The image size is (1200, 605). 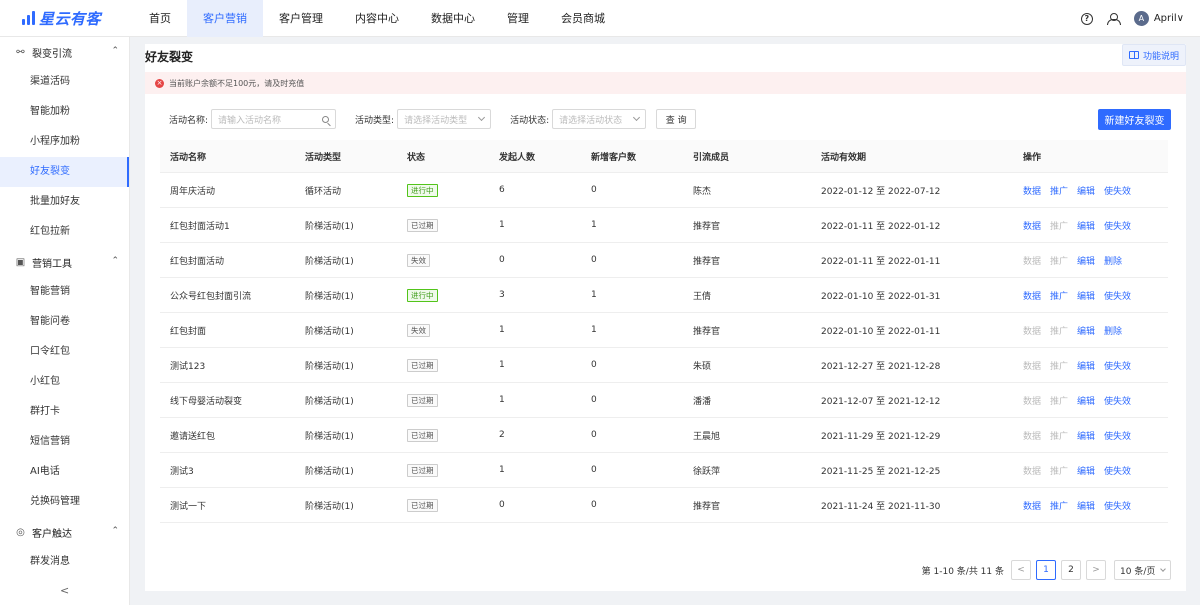 What do you see at coordinates (64, 142) in the screenshot?
I see `sidebar-item: 小程序加粉` at bounding box center [64, 142].